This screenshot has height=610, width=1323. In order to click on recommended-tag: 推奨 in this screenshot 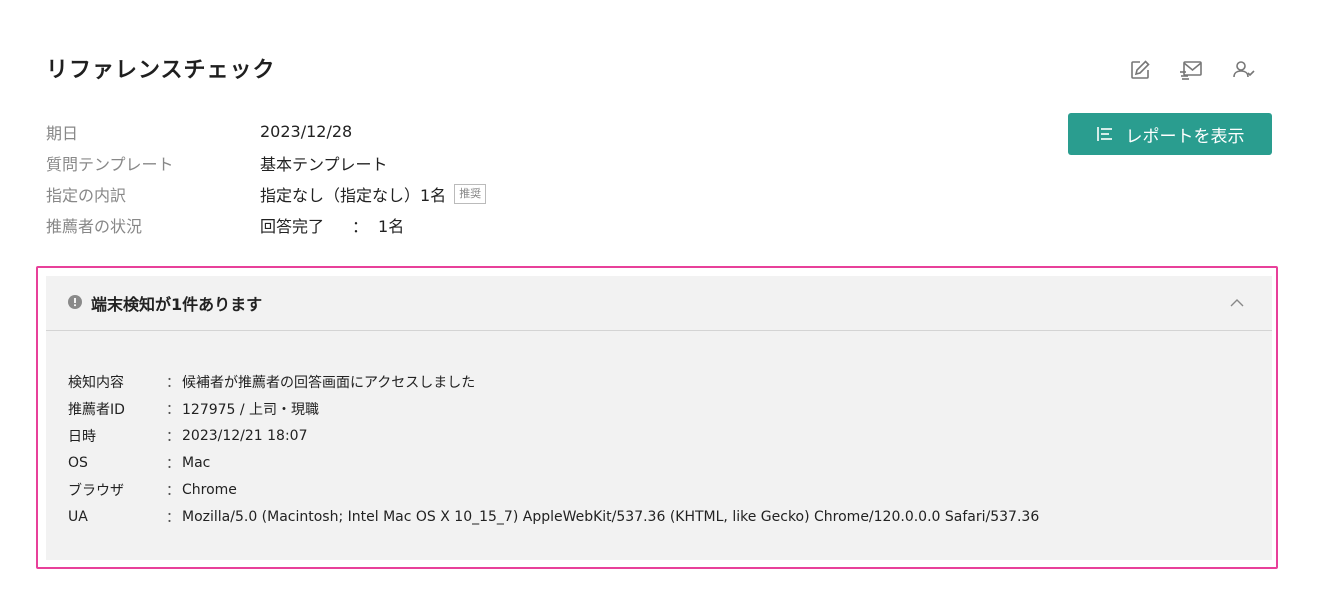, I will do `click(470, 193)`.